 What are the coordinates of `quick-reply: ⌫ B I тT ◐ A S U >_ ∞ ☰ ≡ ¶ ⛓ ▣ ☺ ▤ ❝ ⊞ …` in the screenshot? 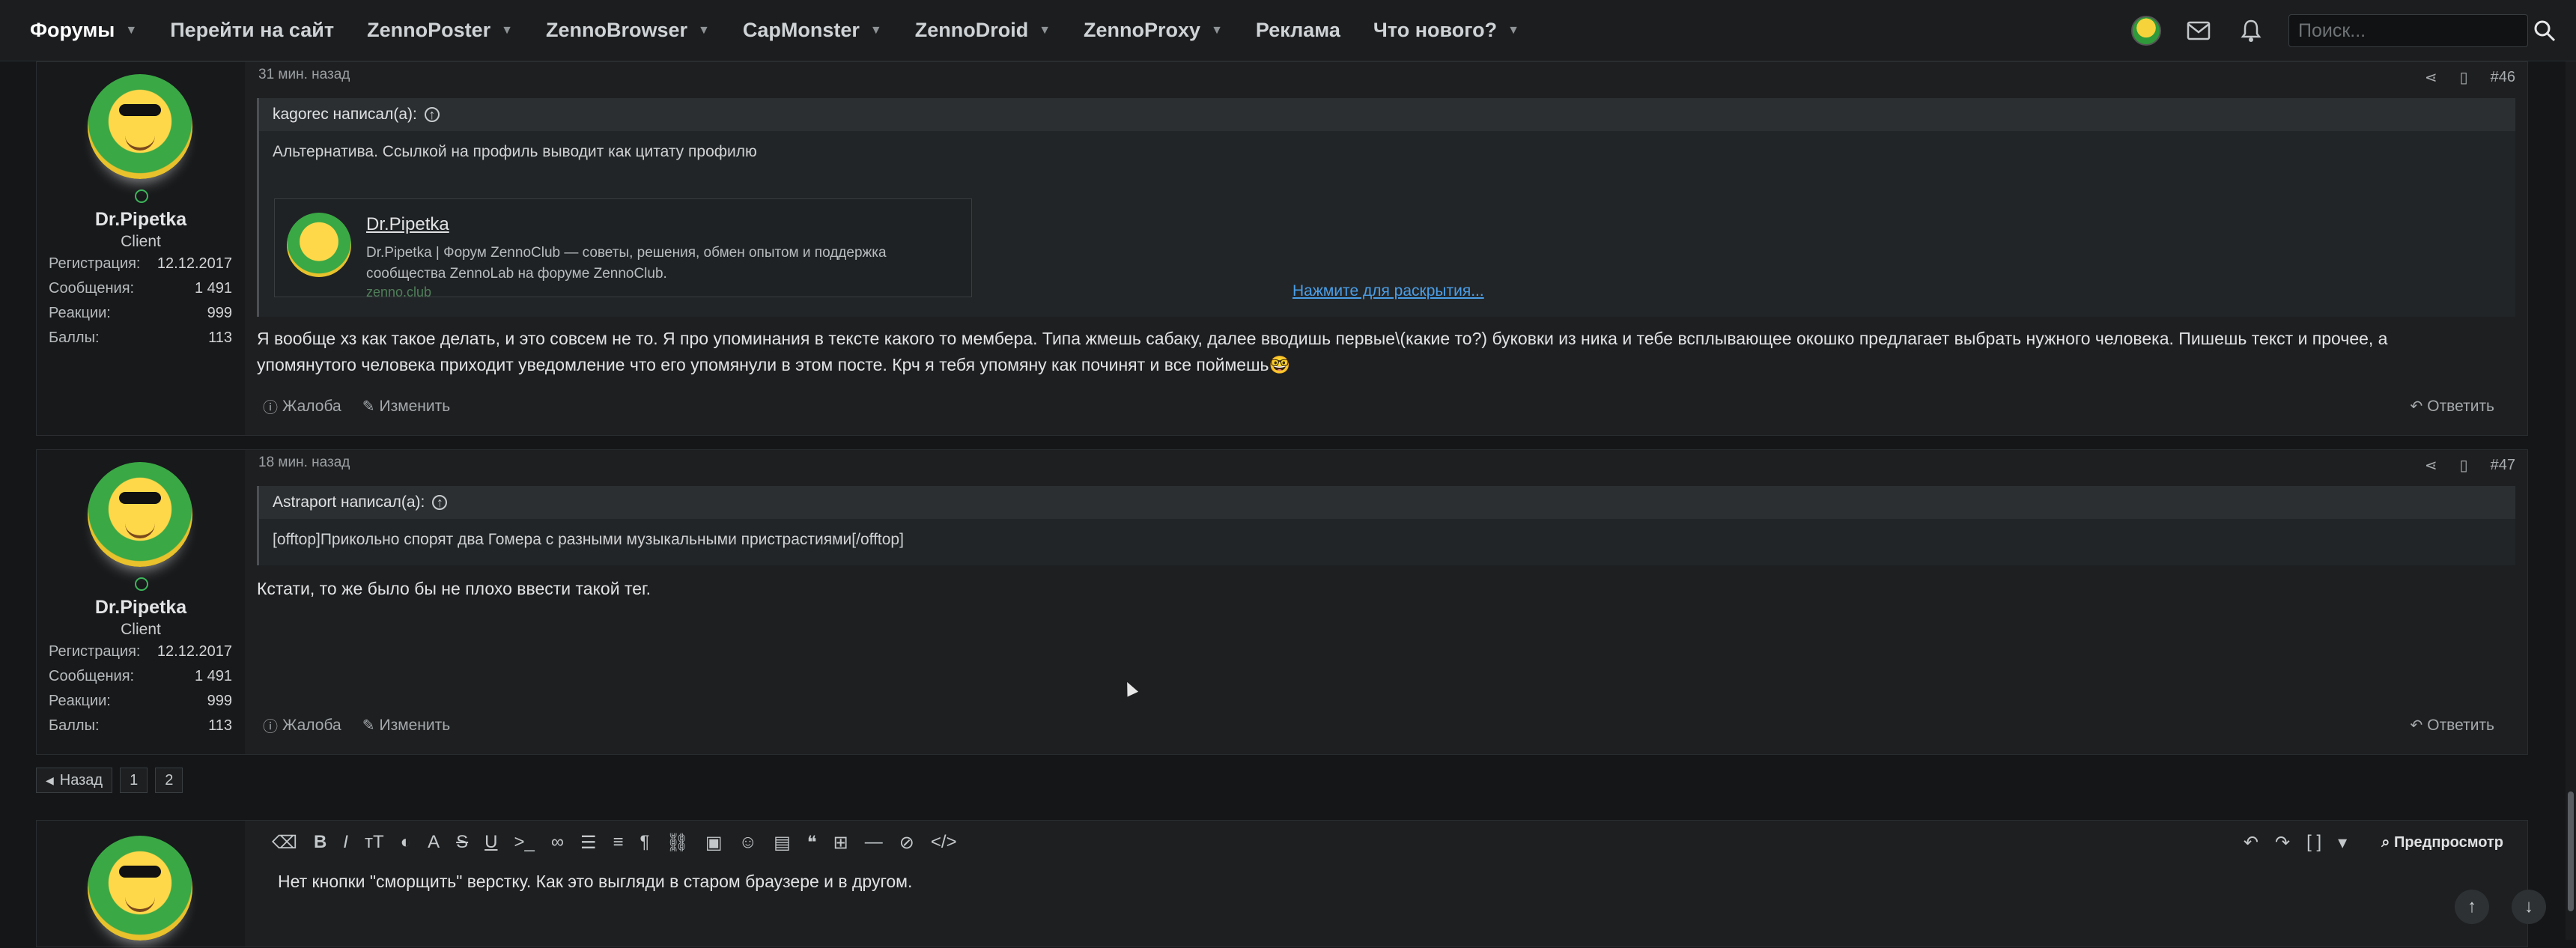 It's located at (1282, 883).